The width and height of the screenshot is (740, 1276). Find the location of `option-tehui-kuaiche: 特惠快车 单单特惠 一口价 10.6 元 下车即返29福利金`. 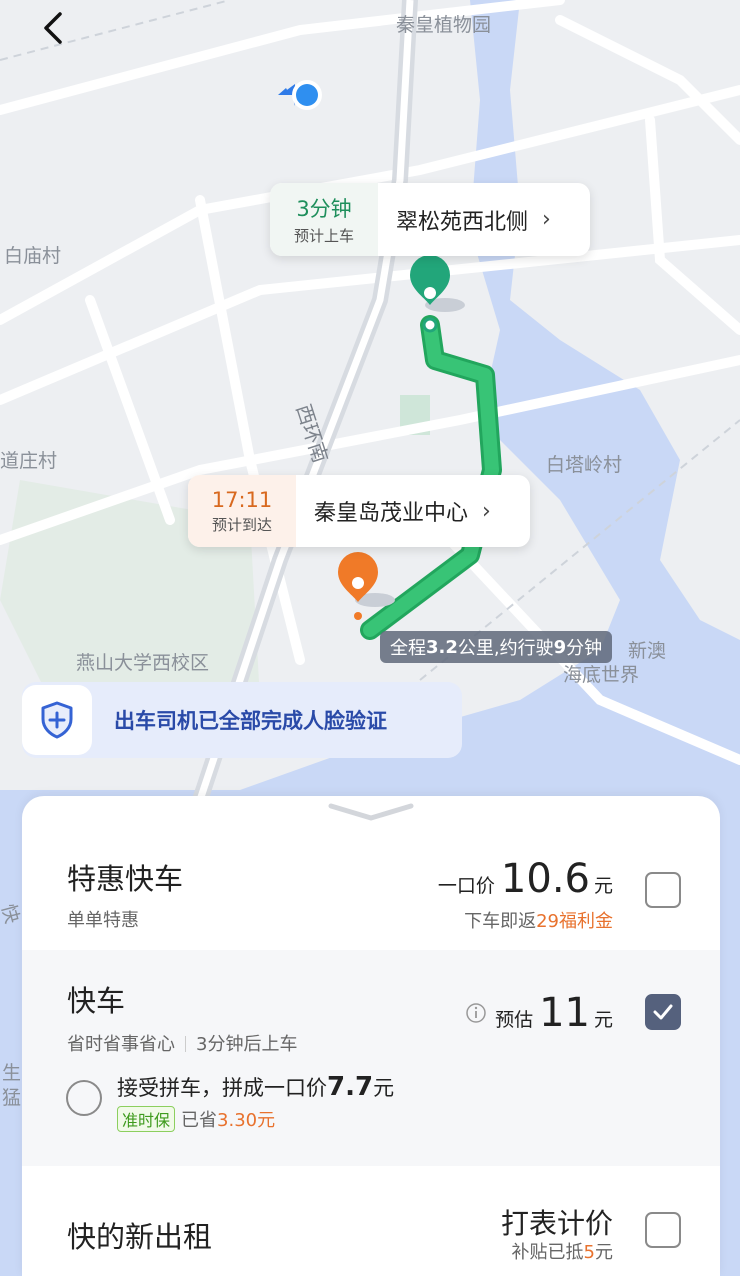

option-tehui-kuaiche: 特惠快车 单单特惠 一口价 10.6 元 下车即返29福利金 is located at coordinates (371, 888).